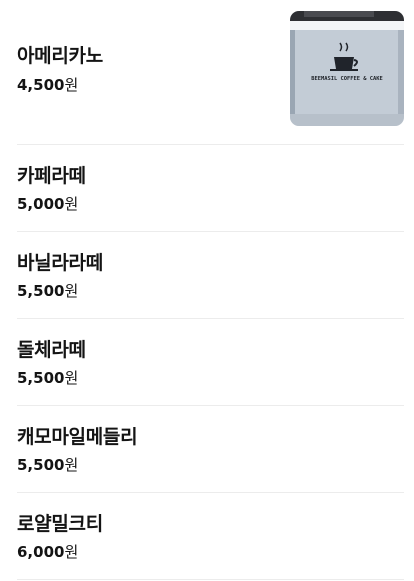 Image resolution: width=414 pixels, height=581 pixels. Describe the element at coordinates (41, 204) in the screenshot. I see `price-value: 5,000` at that location.